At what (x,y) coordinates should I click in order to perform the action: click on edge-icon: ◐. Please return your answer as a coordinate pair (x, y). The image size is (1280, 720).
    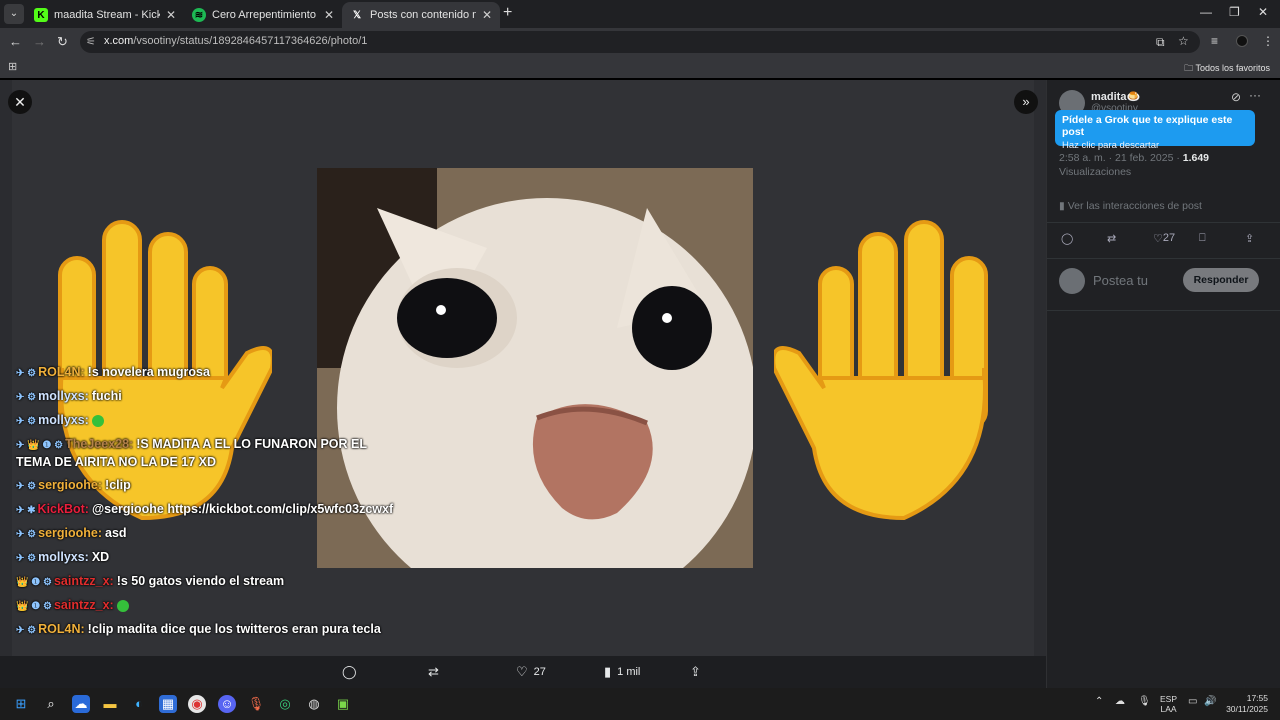
    Looking at the image, I should click on (139, 704).